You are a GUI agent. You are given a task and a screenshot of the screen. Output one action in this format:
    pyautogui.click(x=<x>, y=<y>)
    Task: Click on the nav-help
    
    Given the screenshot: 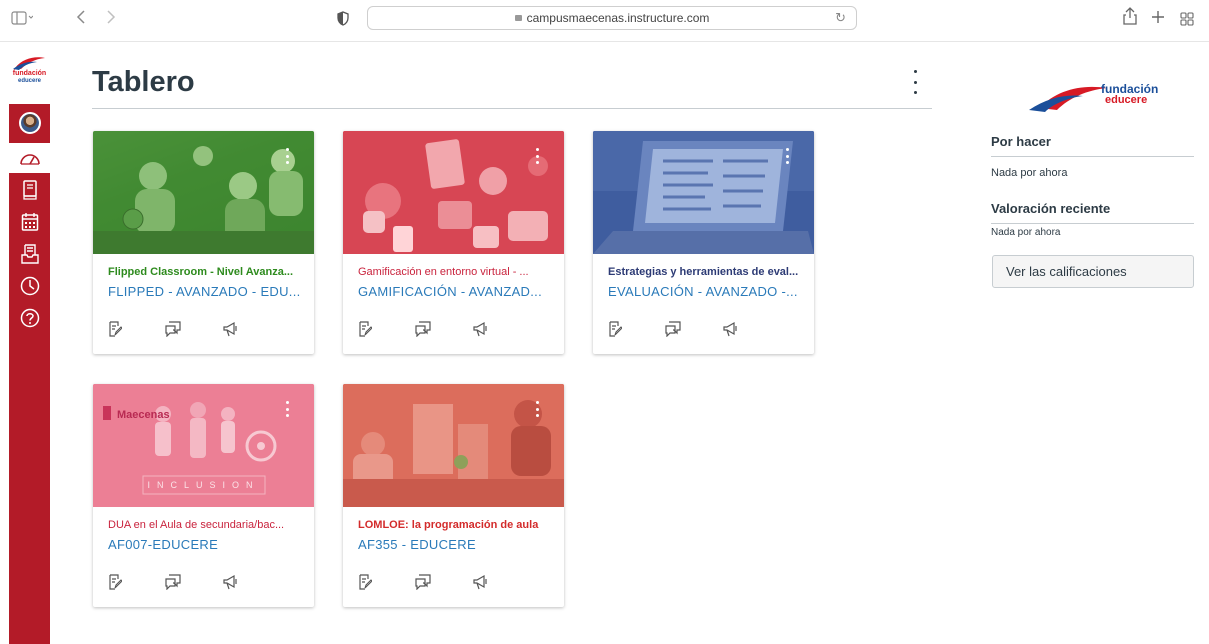 What is the action you would take?
    pyautogui.click(x=29, y=318)
    